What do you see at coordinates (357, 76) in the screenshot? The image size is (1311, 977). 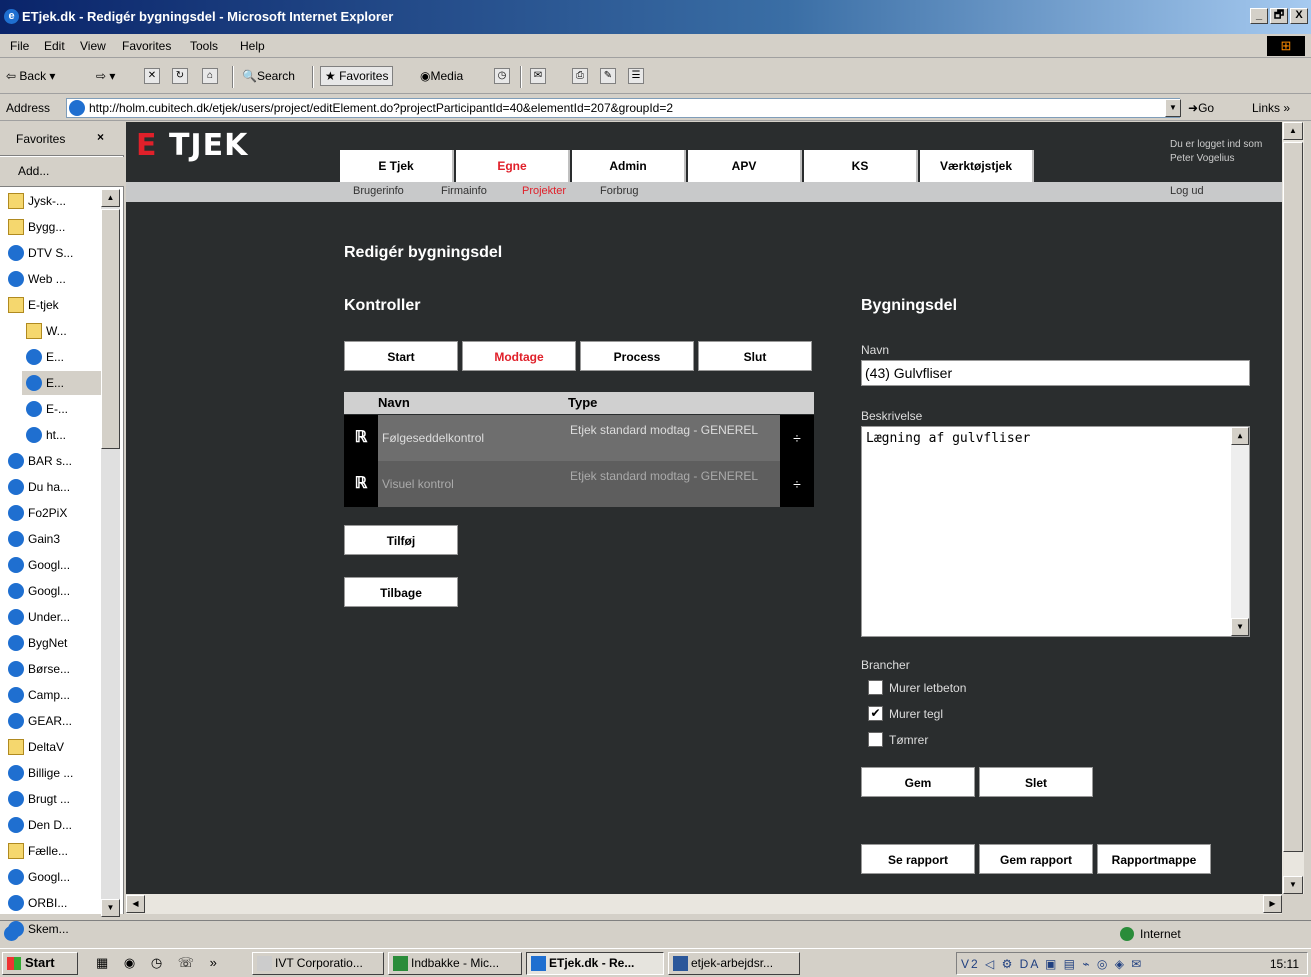 I see `favorites-button: ★ Favorites` at bounding box center [357, 76].